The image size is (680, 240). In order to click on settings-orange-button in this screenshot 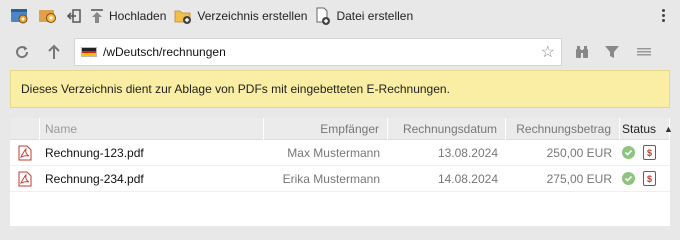, I will do `click(48, 16)`.